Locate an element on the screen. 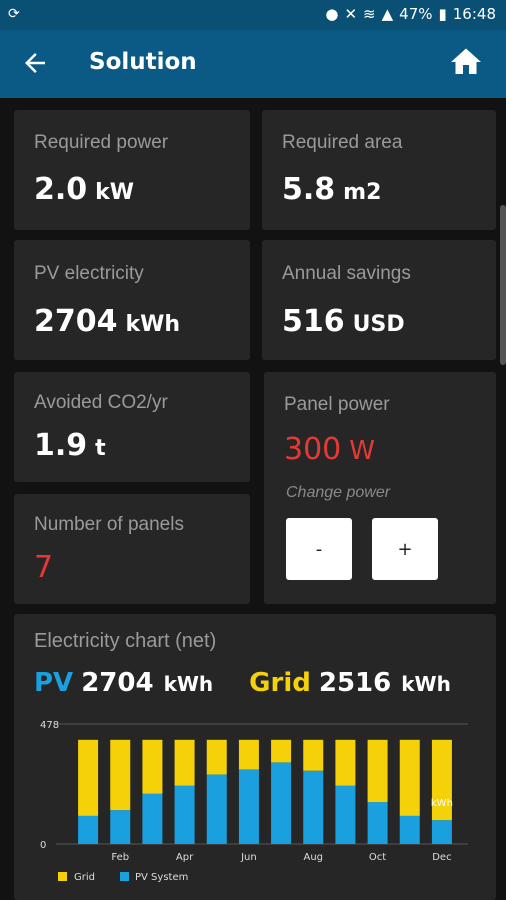  battery-icon: ▮ is located at coordinates (442, 14).